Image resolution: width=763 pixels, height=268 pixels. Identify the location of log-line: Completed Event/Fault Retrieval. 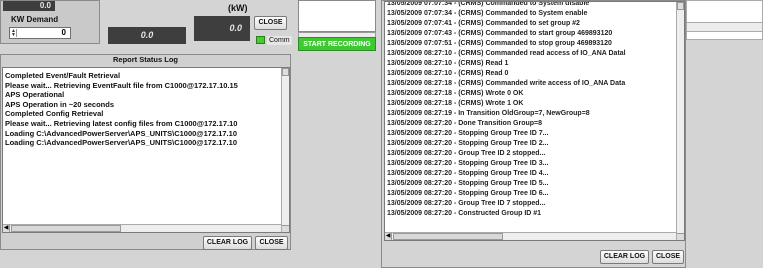
(63, 75).